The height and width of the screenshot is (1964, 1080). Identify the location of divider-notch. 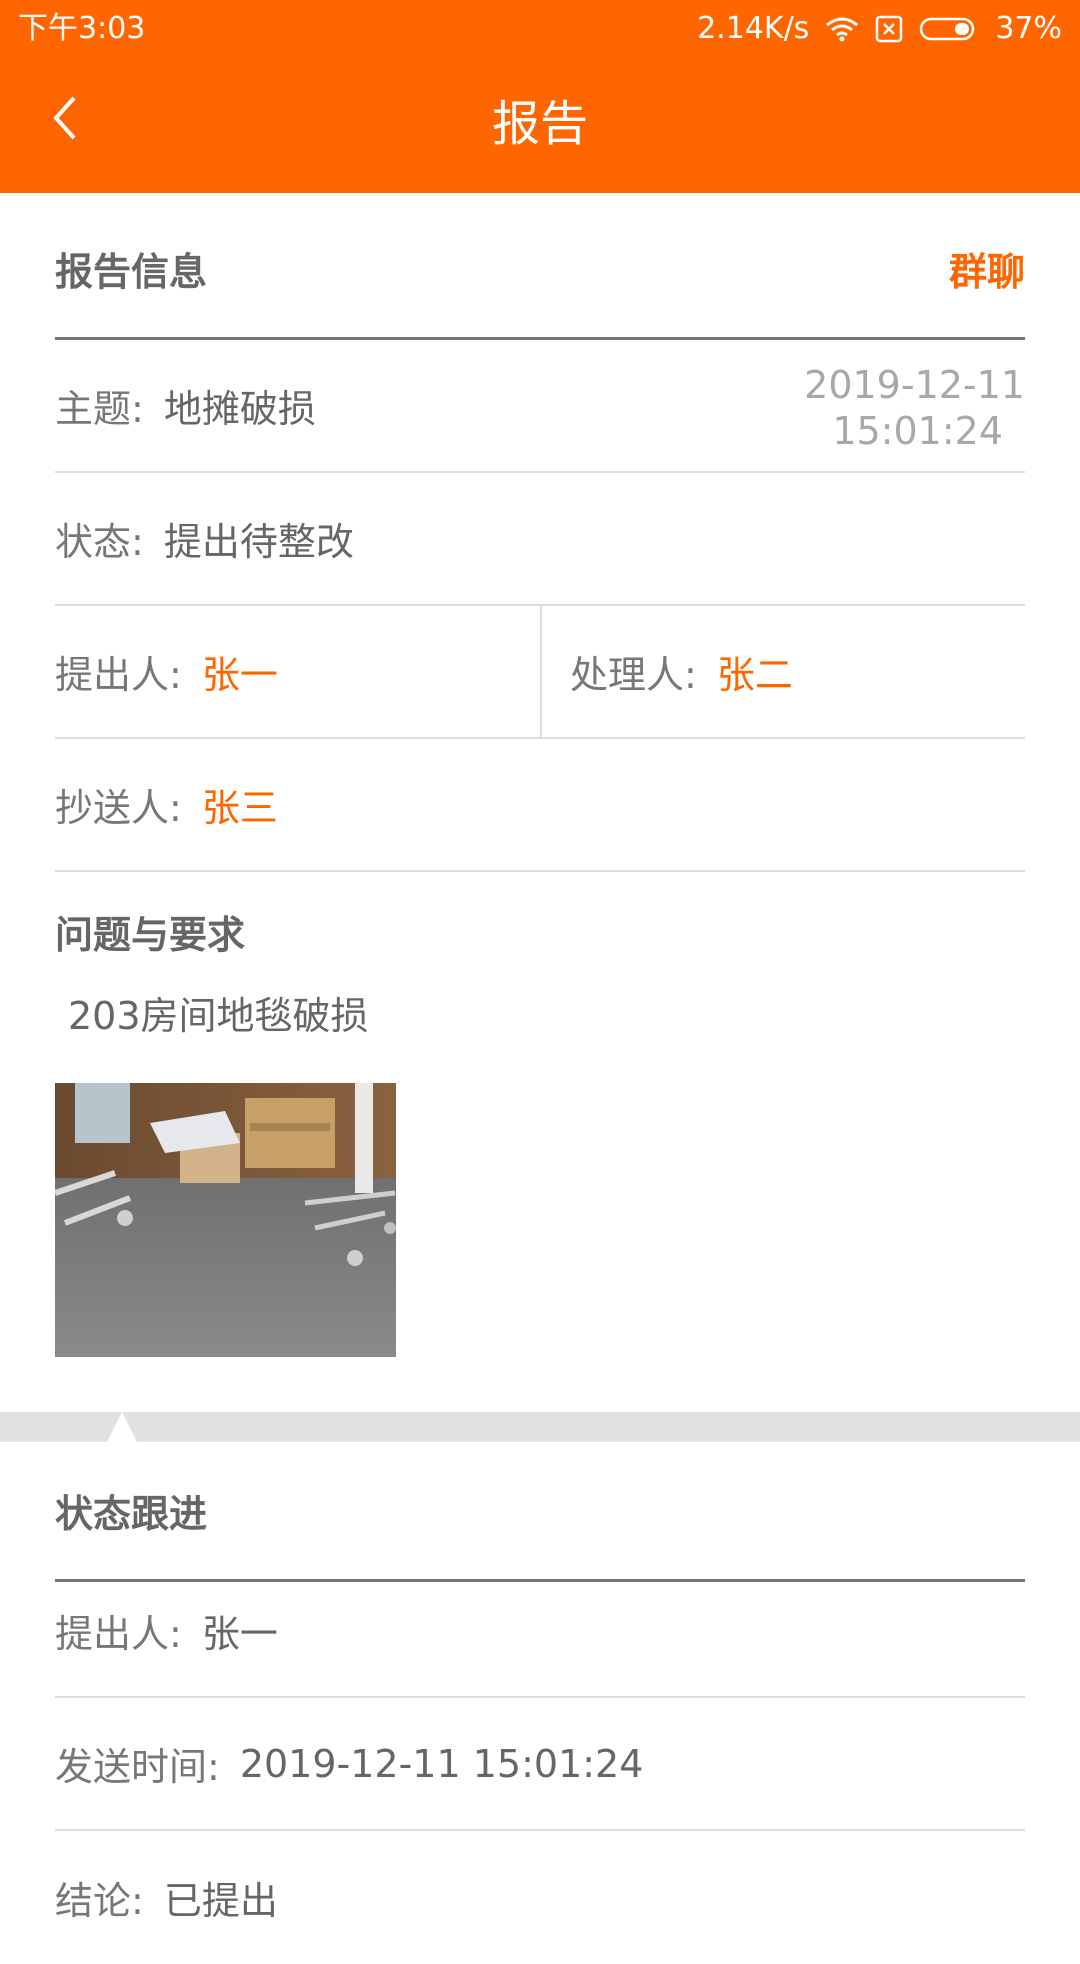
(122, 1427).